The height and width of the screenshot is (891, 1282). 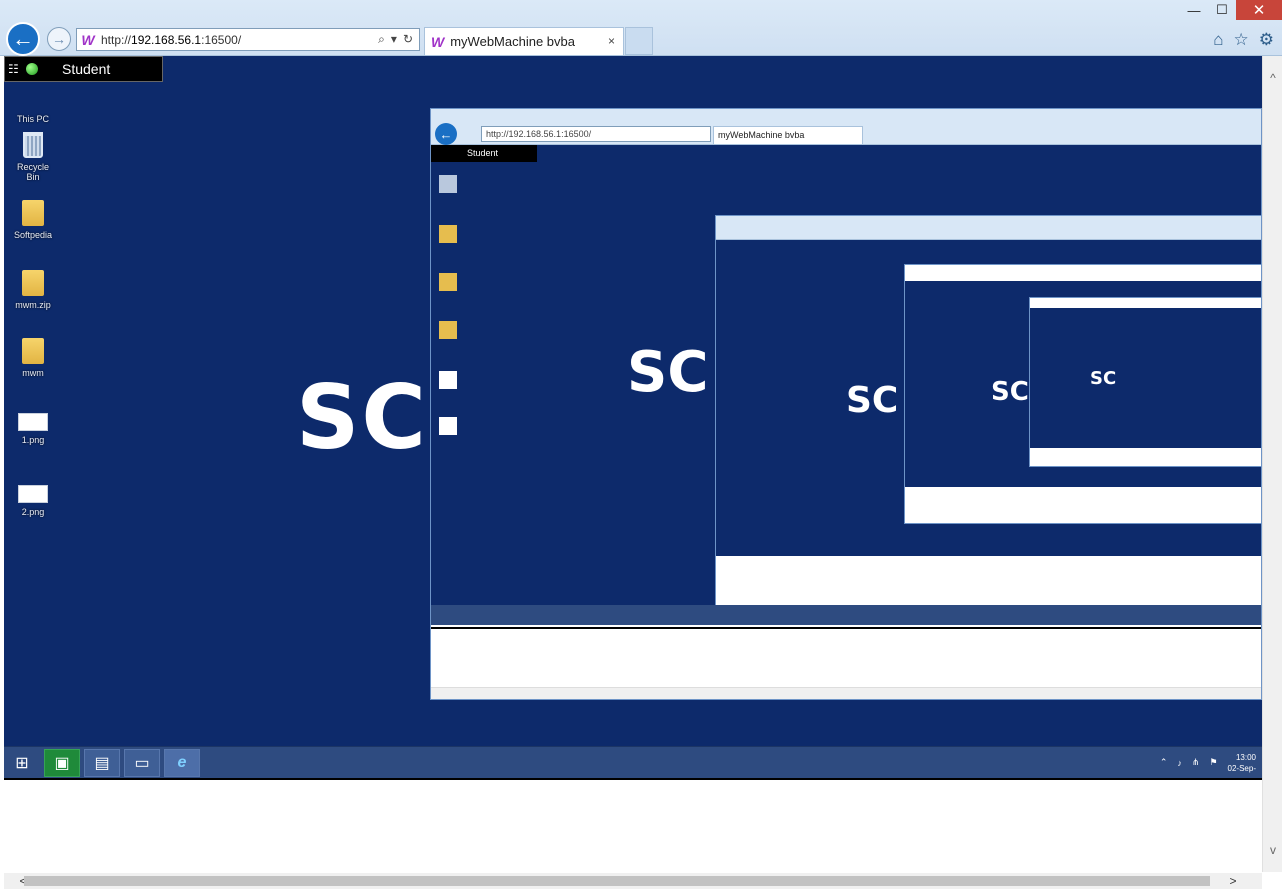 I want to click on tab-title: myWebMachine bvba, so click(x=512, y=41).